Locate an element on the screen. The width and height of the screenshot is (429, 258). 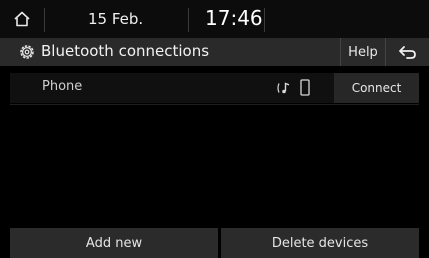
status-bar: 15 Feb. 17:46 is located at coordinates (214, 19).